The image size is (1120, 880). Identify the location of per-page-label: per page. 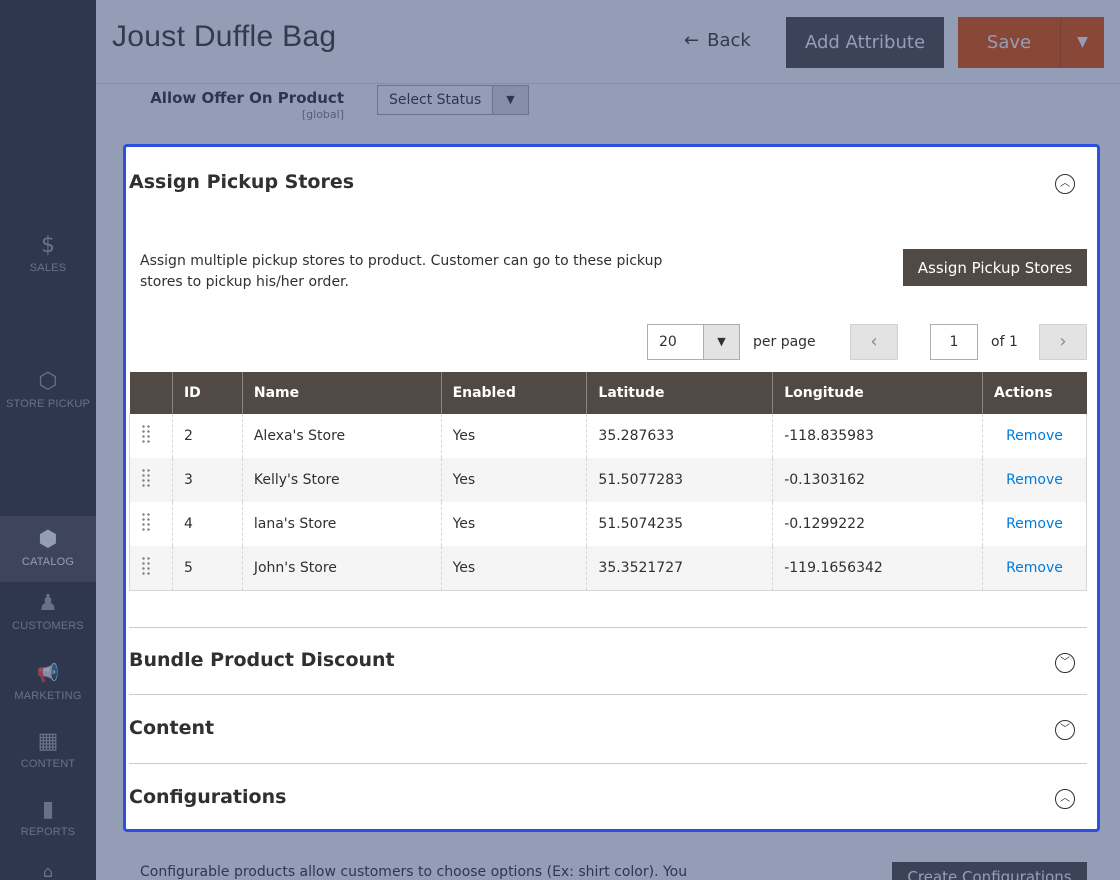
(784, 342).